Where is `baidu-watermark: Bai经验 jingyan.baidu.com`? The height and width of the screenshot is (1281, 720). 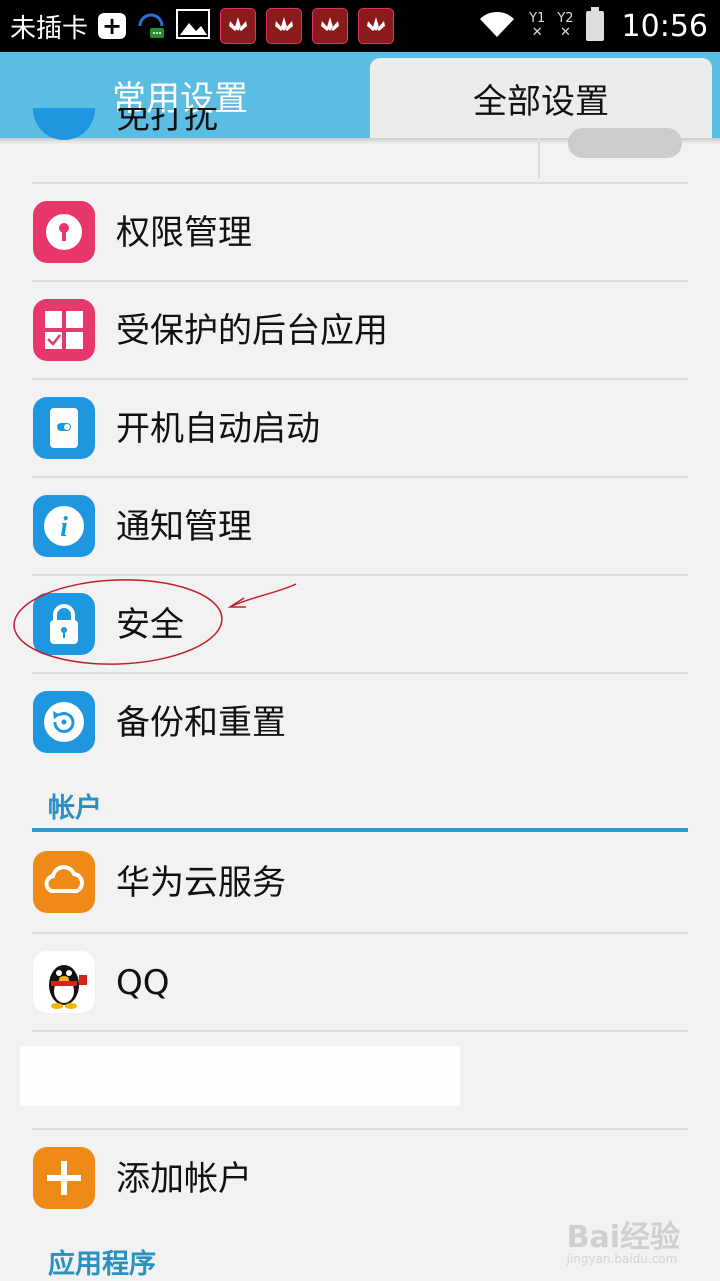
baidu-watermark: Bai经验 jingyan.baidu.com is located at coordinates (623, 1243).